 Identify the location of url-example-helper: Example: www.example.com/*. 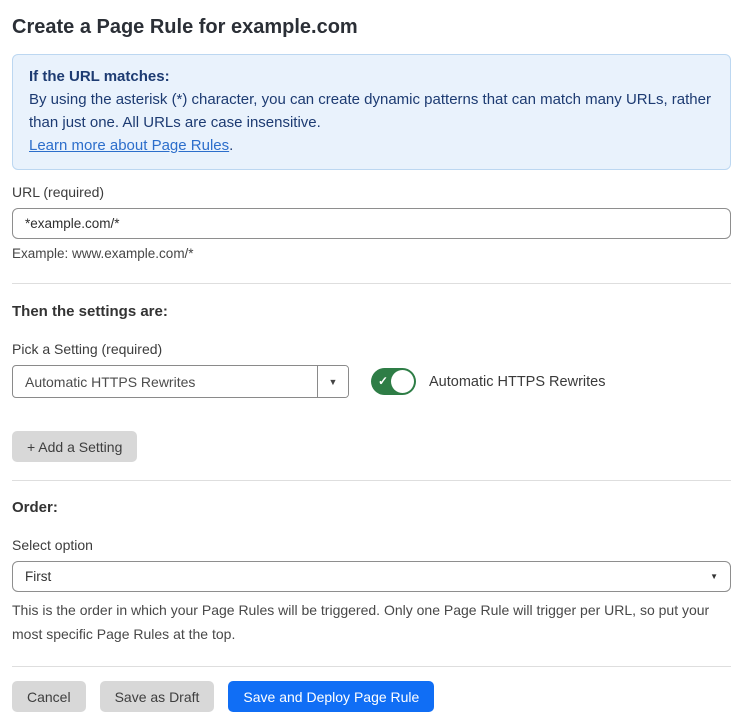
(103, 253).